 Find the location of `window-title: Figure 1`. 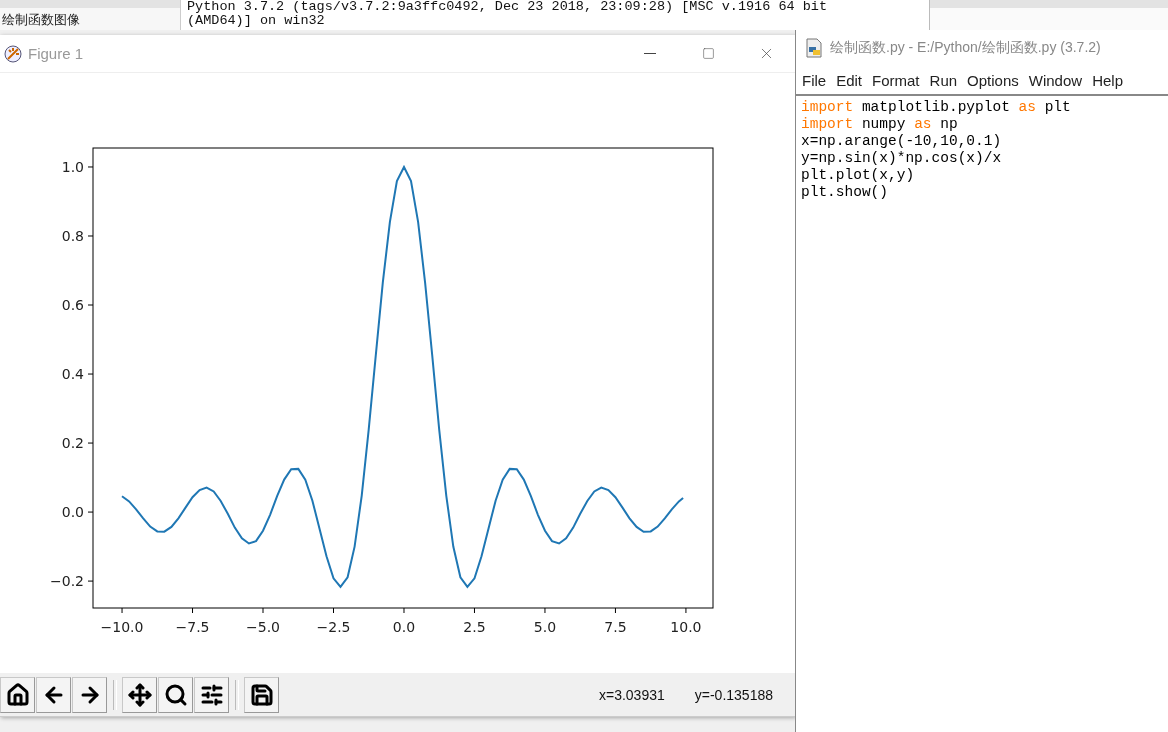

window-title: Figure 1 is located at coordinates (56, 53).